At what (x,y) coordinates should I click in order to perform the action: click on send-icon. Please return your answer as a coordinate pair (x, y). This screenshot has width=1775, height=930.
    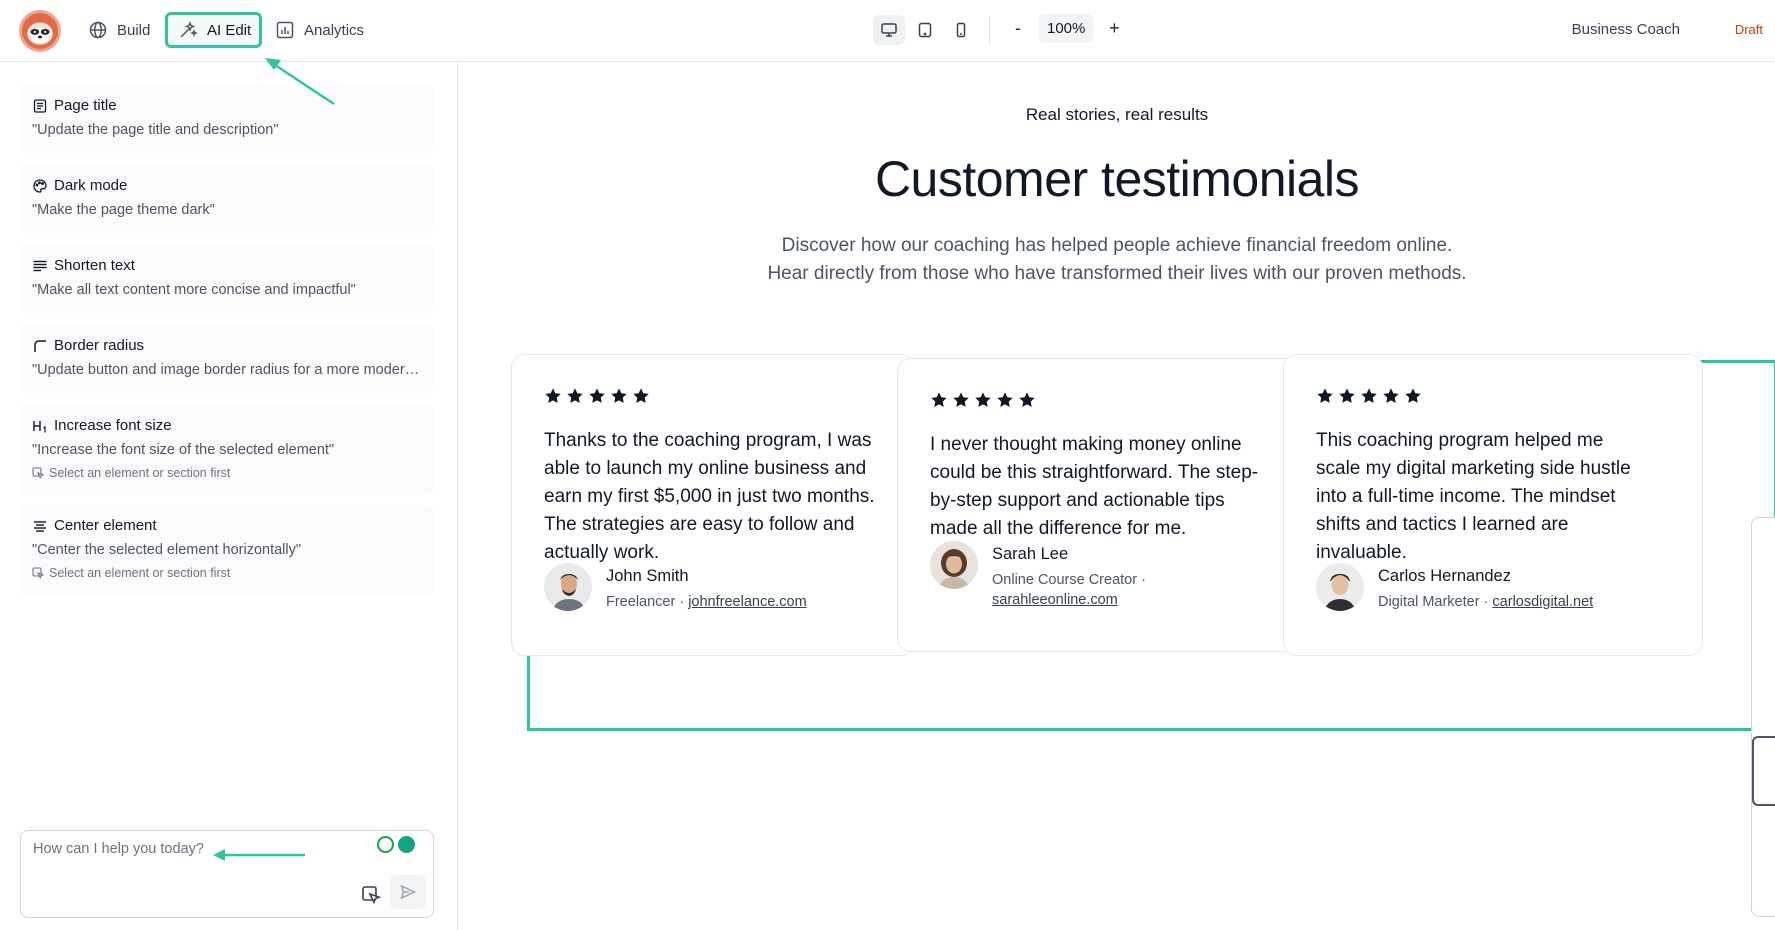
    Looking at the image, I should click on (408, 892).